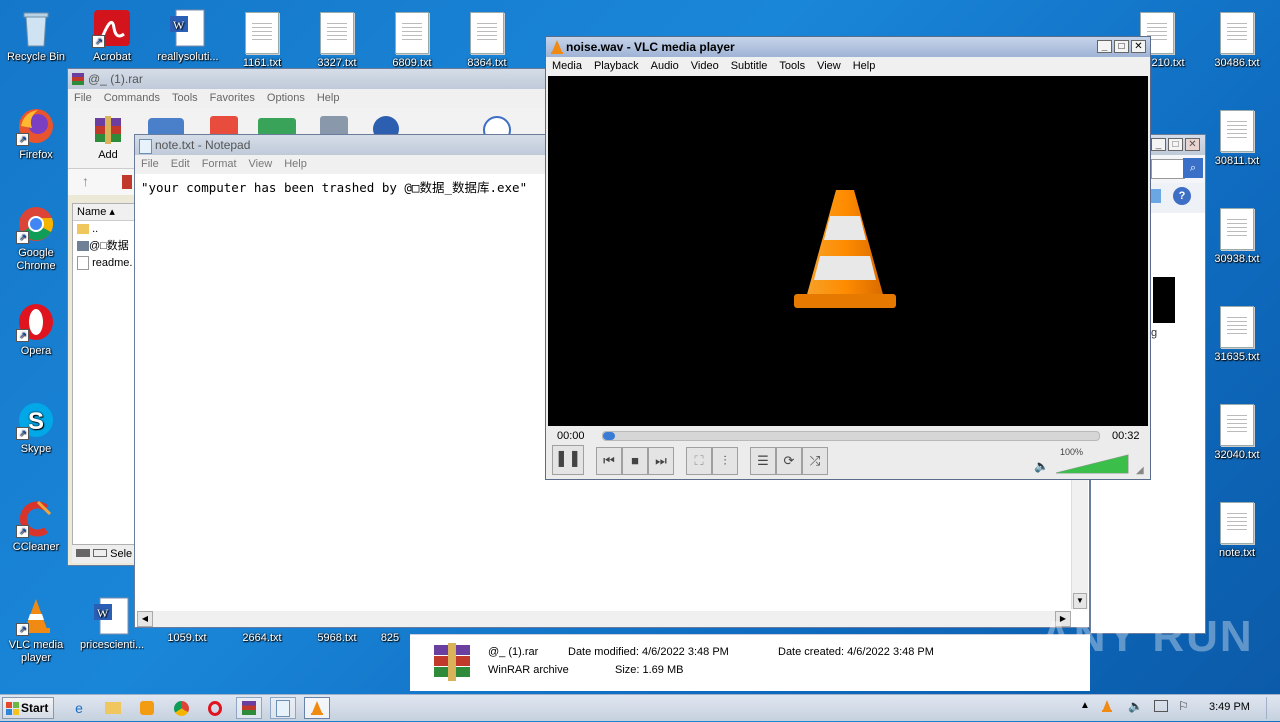  What do you see at coordinates (108, 138) in the screenshot?
I see `add-button: Add` at bounding box center [108, 138].